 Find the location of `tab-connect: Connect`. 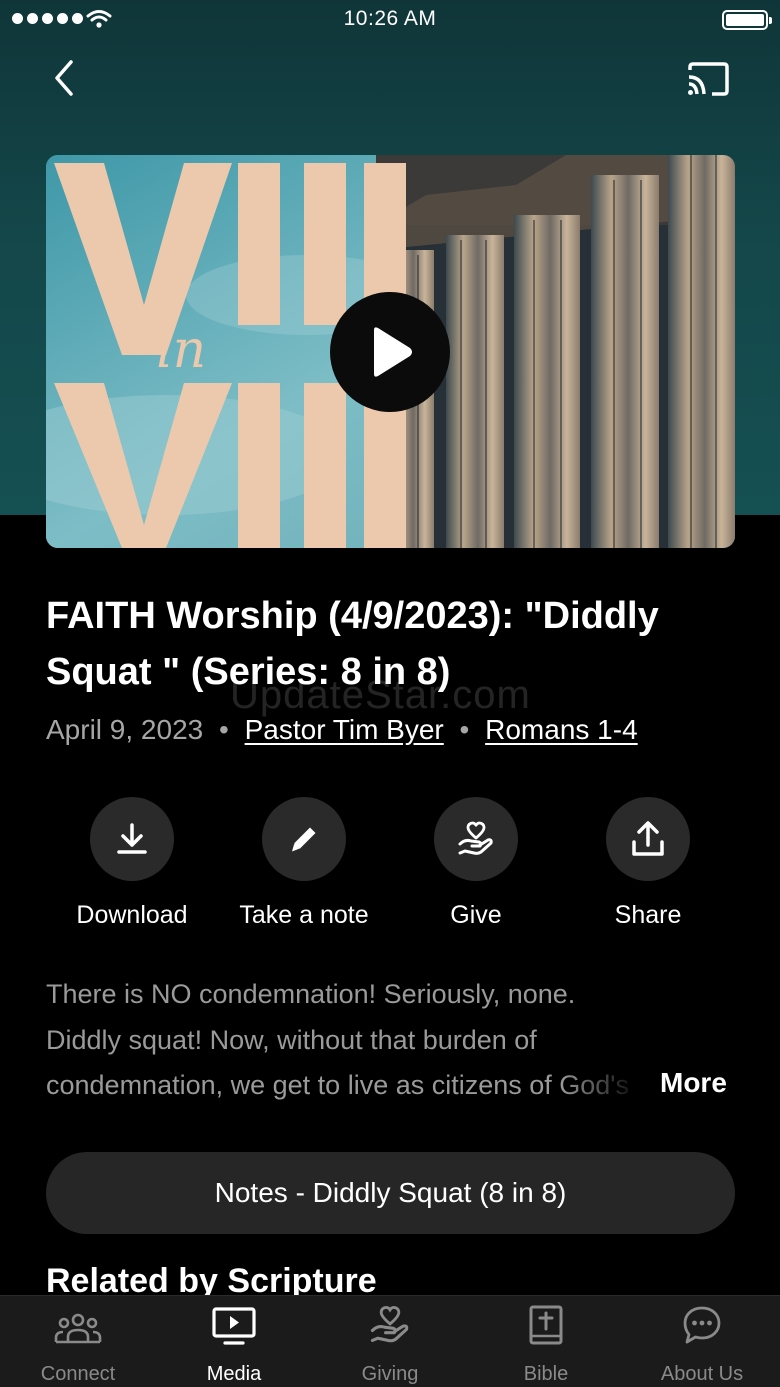

tab-connect: Connect is located at coordinates (78, 1341).